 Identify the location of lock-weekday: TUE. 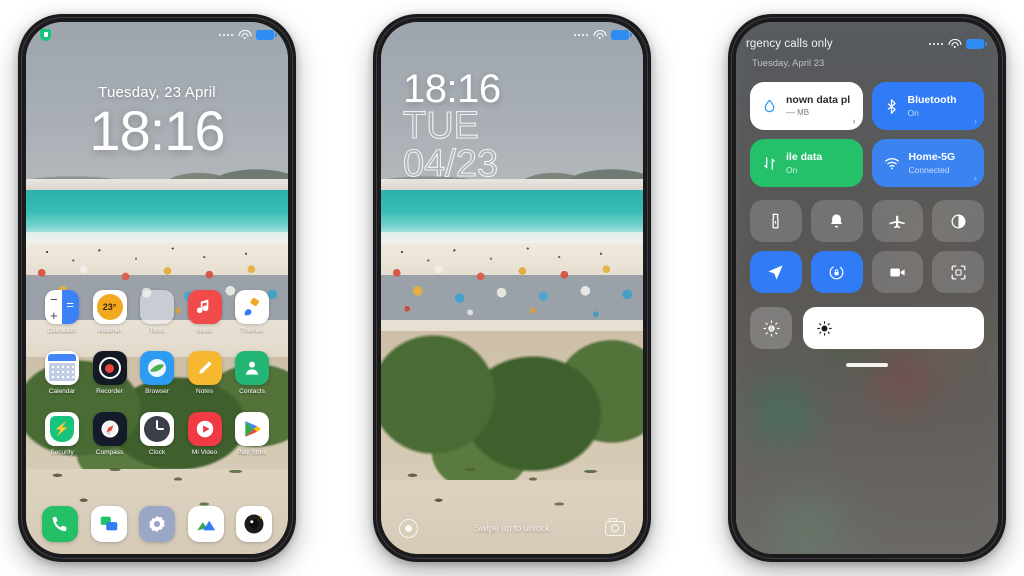
(440, 126).